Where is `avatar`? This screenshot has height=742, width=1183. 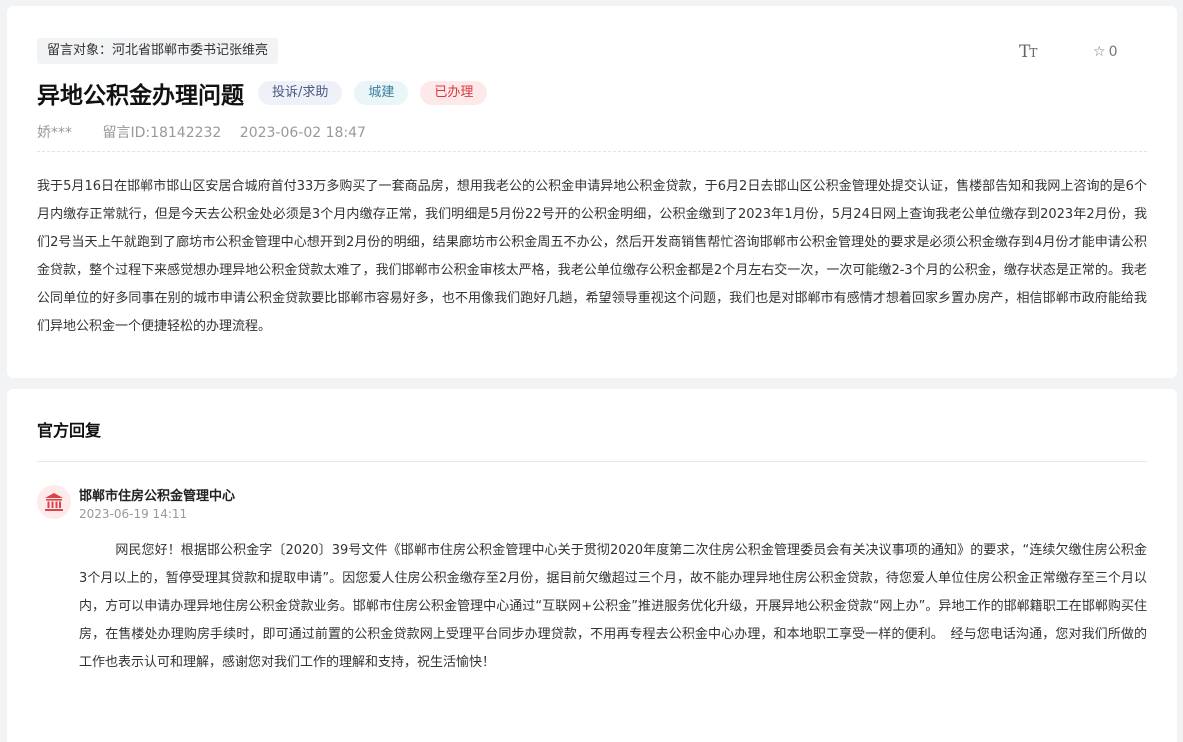 avatar is located at coordinates (54, 502).